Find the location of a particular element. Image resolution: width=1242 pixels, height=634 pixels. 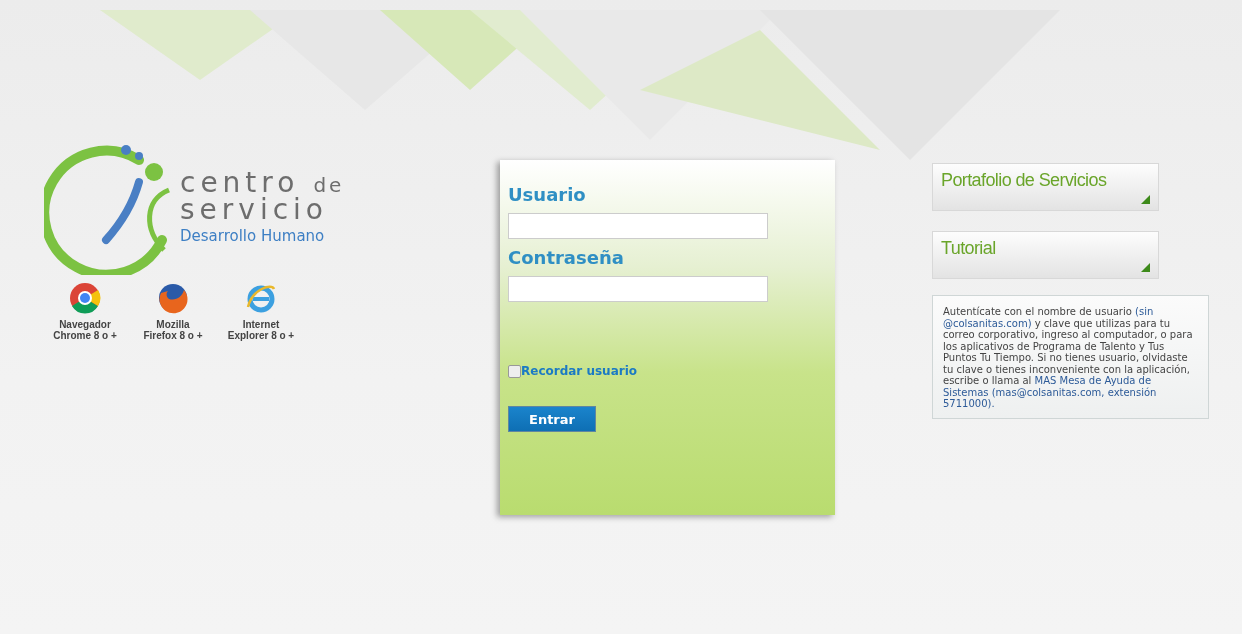

help-text: Autentícate con el nombre de usuario (sin @colsanitas.com) y clave que utilizas para tu correo corporativo, ingreso al computador, o para los aplicativos de Programa de Talento y Tus Puntos Tu Tiempo. Si no tienes usuario, olvidaste tu clave o tienes inconveniente con la aplicación, escribe o llama al MAS Mesa de Ayuda de Sistemas (mas@colsanitas.com, extensión 5711000). is located at coordinates (1070, 357).